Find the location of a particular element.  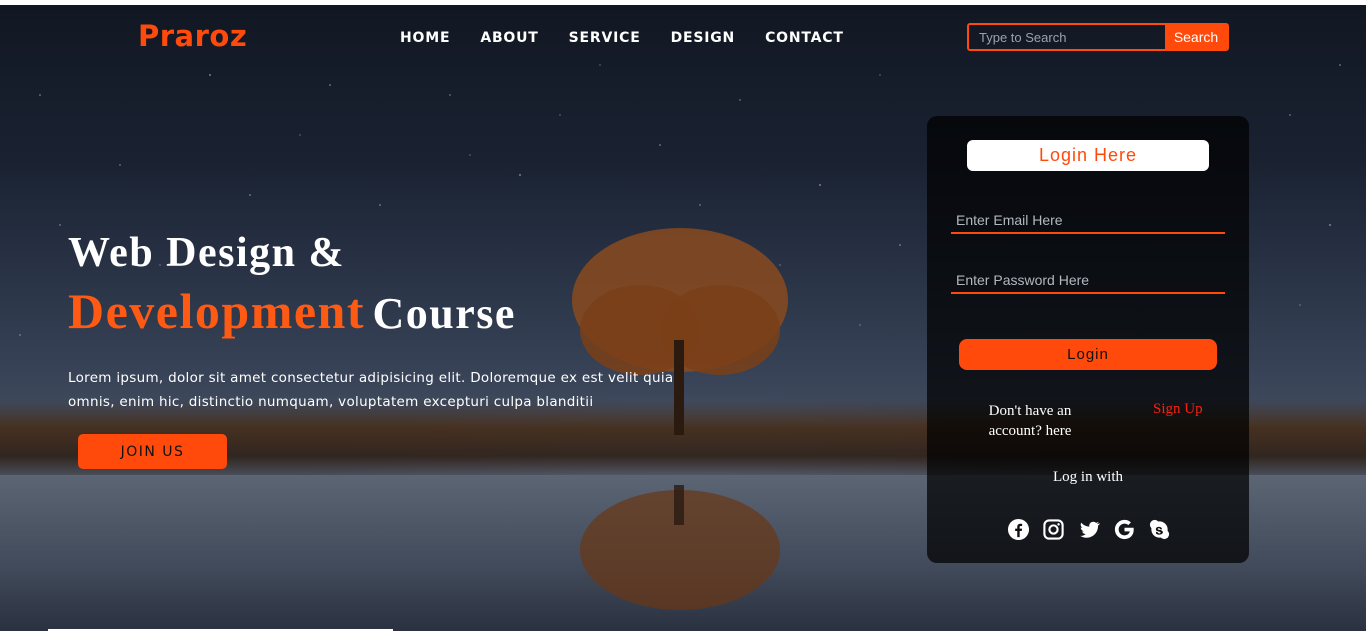

password-field is located at coordinates (1088, 281).